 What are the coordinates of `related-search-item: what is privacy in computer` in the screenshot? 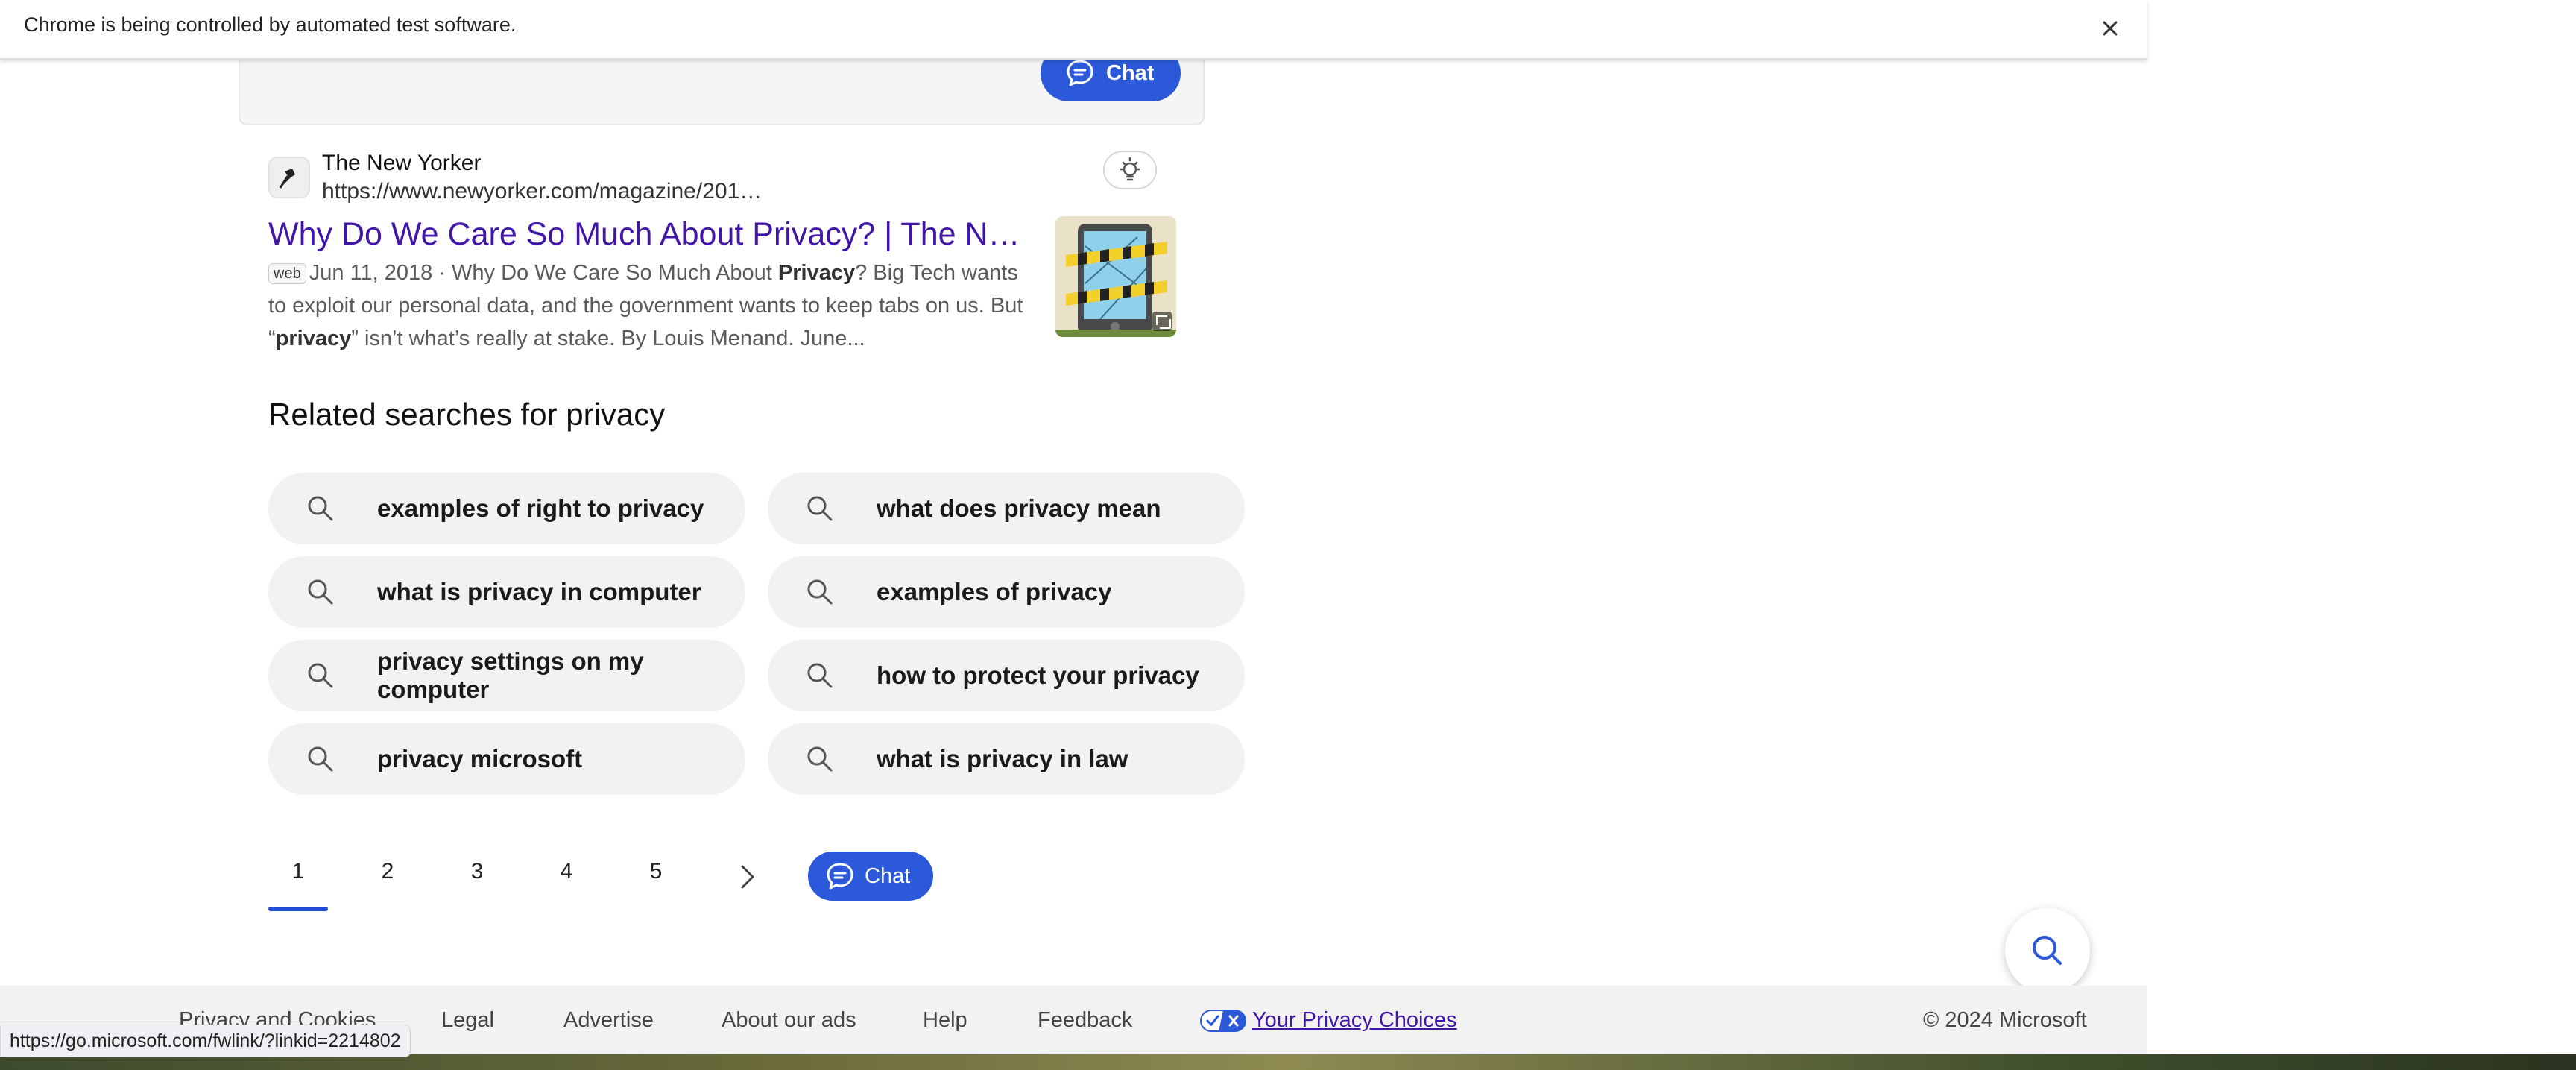 It's located at (506, 592).